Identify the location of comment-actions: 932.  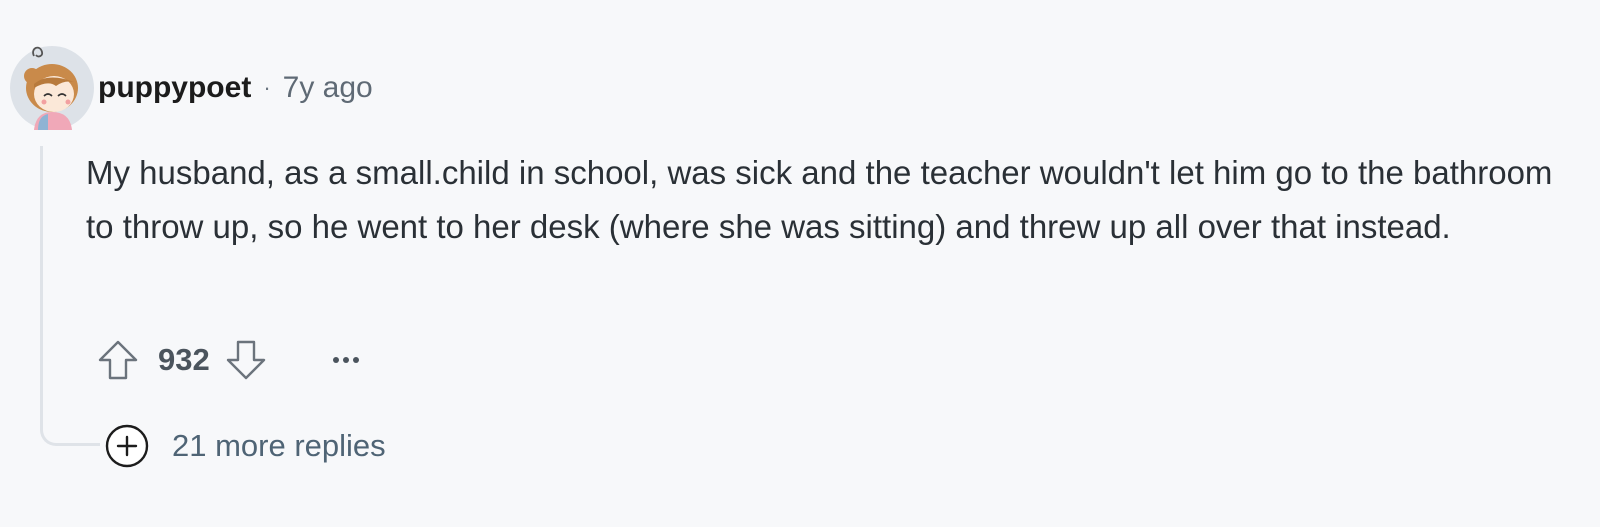
(230, 360).